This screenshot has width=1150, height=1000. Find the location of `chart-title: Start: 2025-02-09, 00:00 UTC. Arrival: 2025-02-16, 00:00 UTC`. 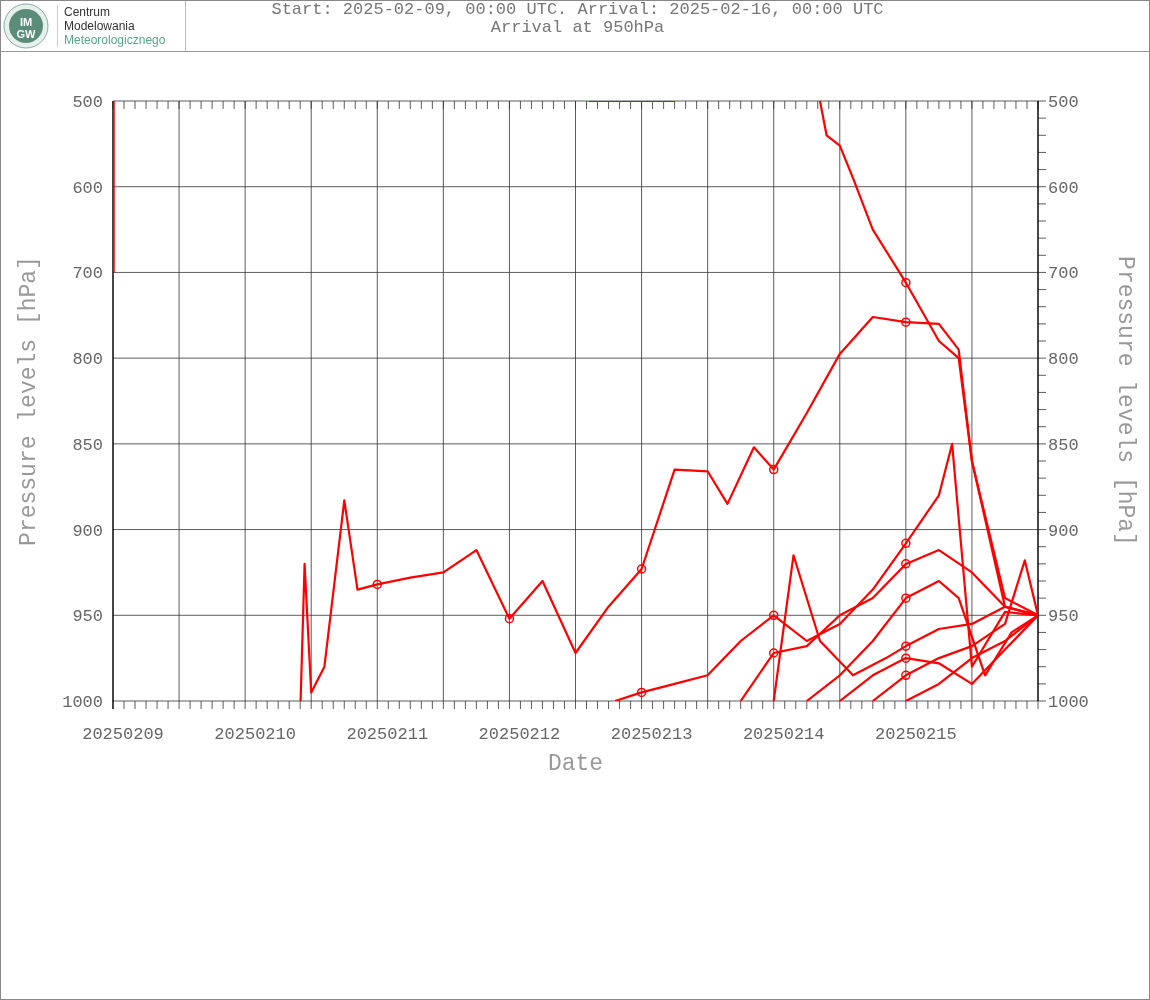

chart-title: Start: 2025-02-09, 00:00 UTC. Arrival: 2025-02-16, 00:00 UTC is located at coordinates (577, 10).